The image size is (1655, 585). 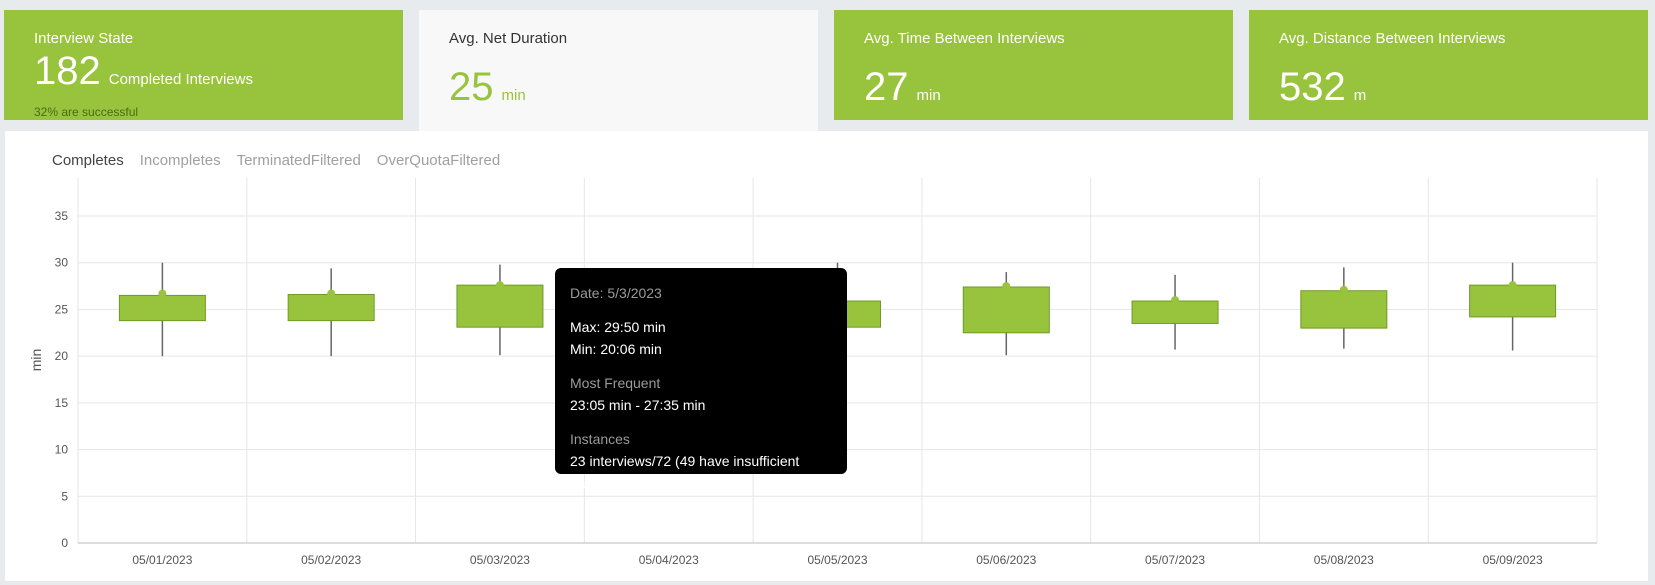 I want to click on box-05-03-2023, so click(x=500, y=310).